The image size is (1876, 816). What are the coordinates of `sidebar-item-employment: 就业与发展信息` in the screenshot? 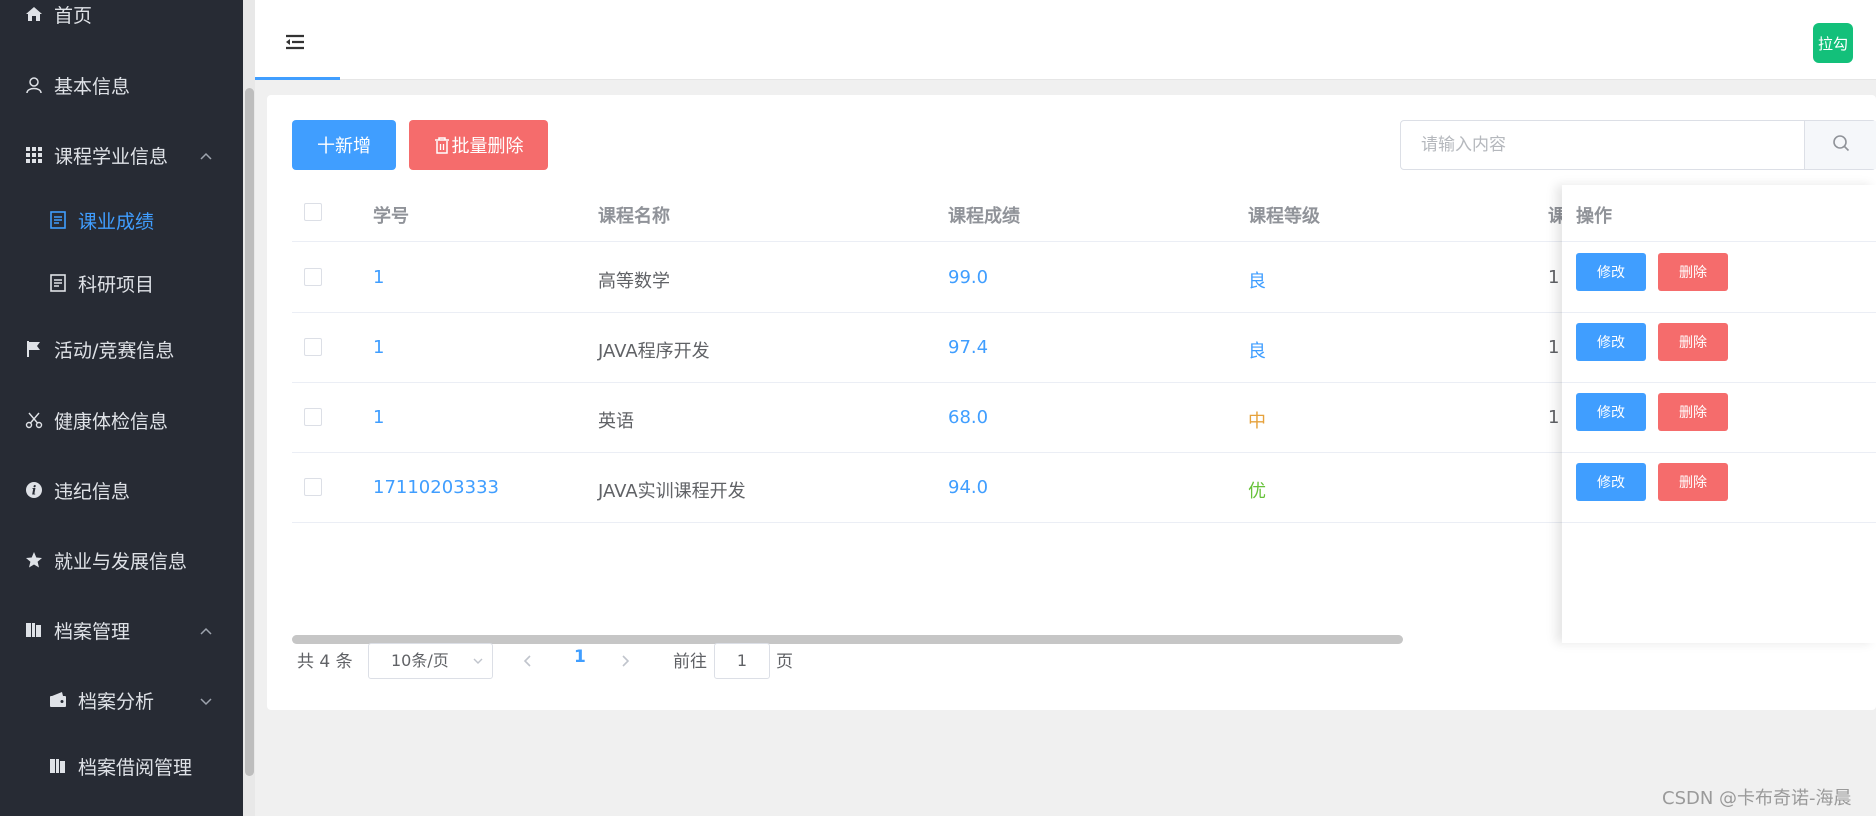 It's located at (121, 560).